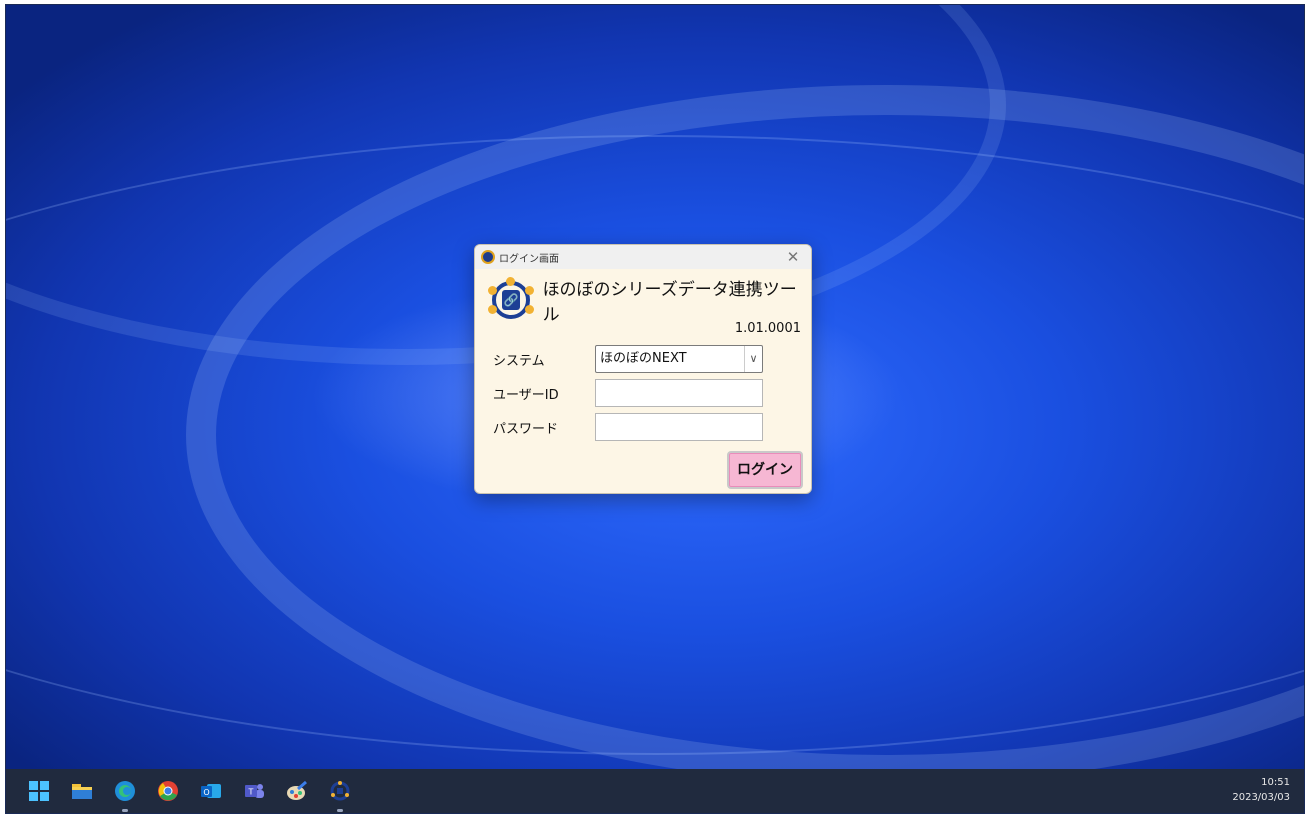 The height and width of the screenshot is (816, 1310). Describe the element at coordinates (529, 259) in the screenshot. I see `window-title: ログイン画面` at that location.